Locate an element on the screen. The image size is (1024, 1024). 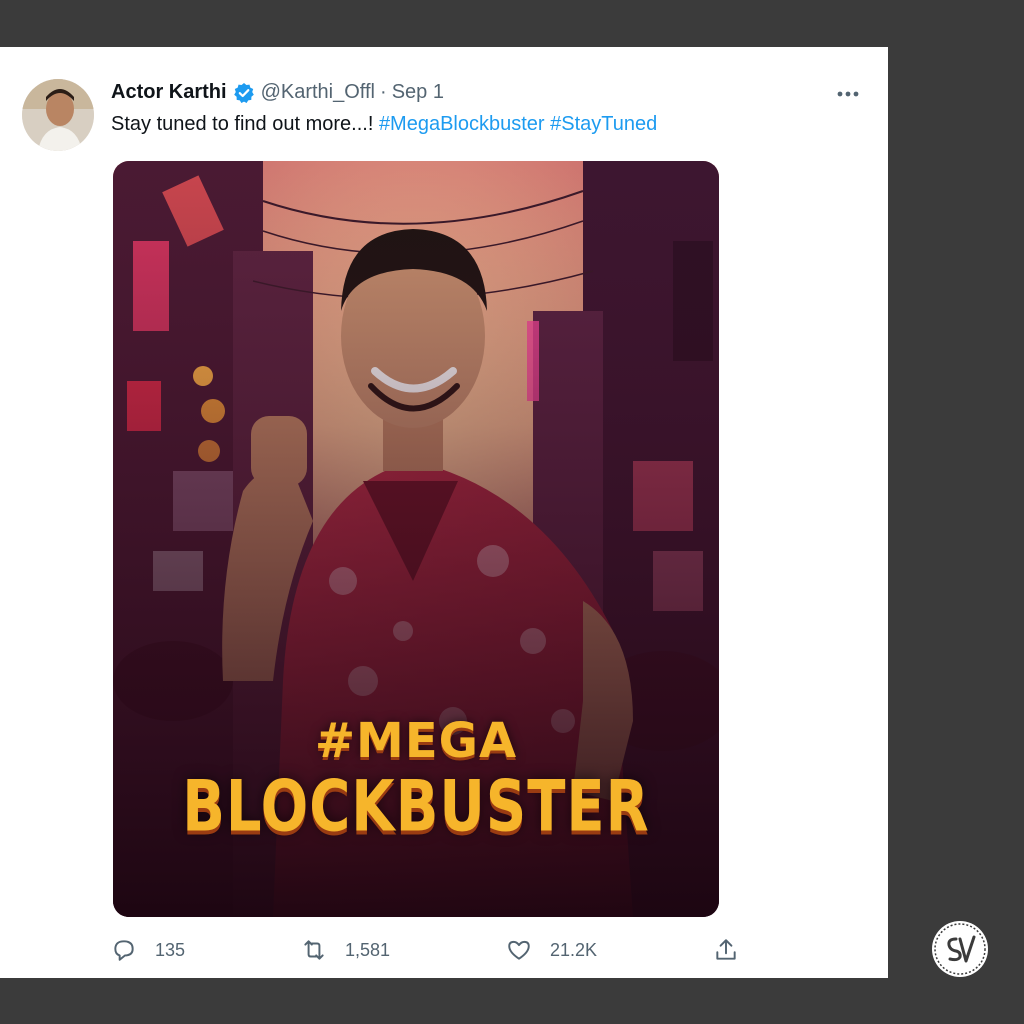
like-button: 21.2K is located at coordinates (551, 950).